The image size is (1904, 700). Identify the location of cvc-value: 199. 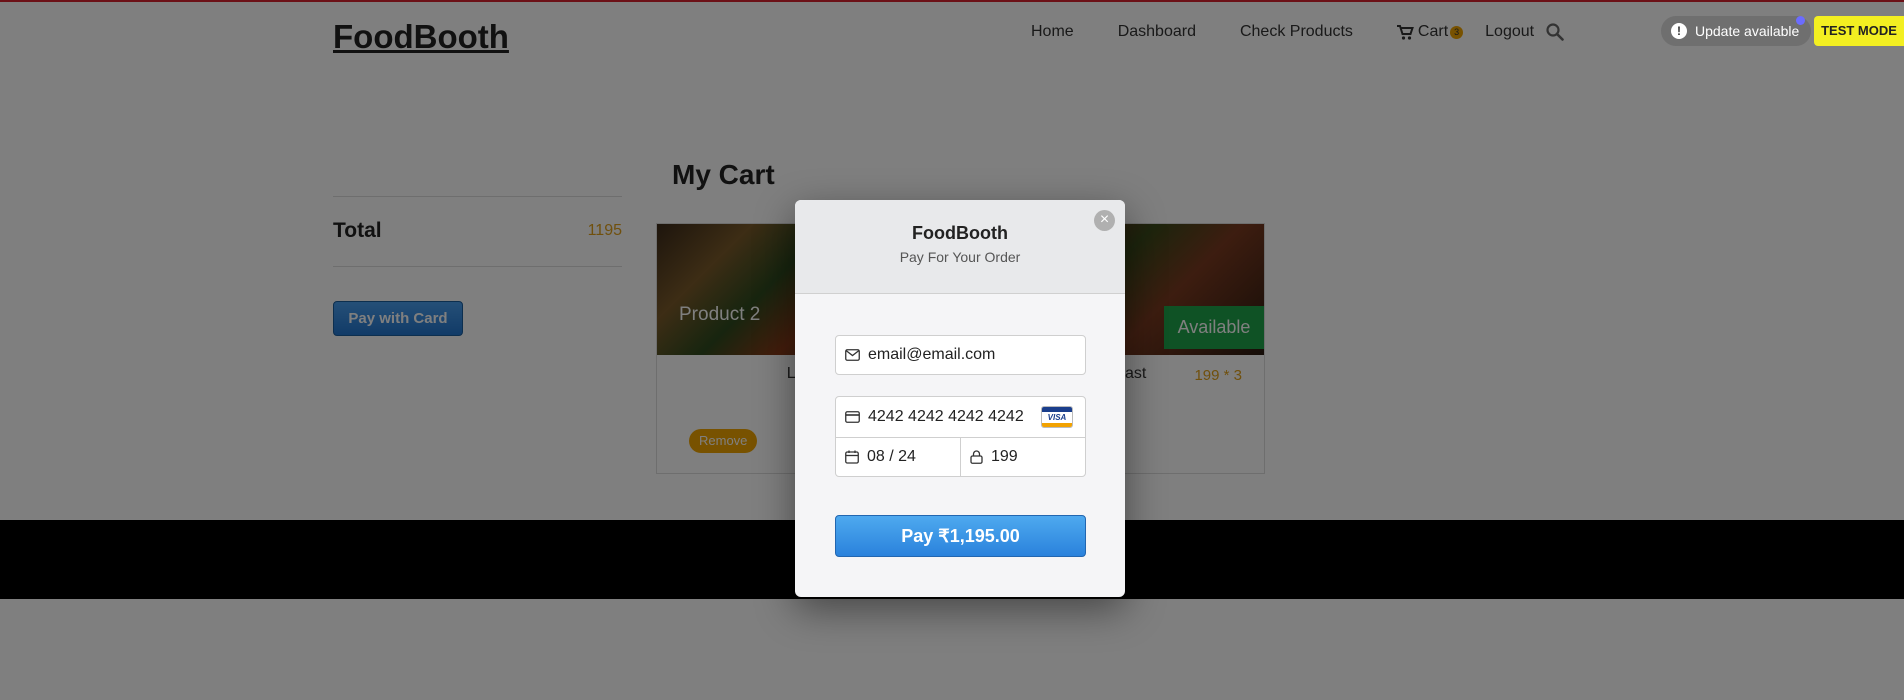
(1004, 456).